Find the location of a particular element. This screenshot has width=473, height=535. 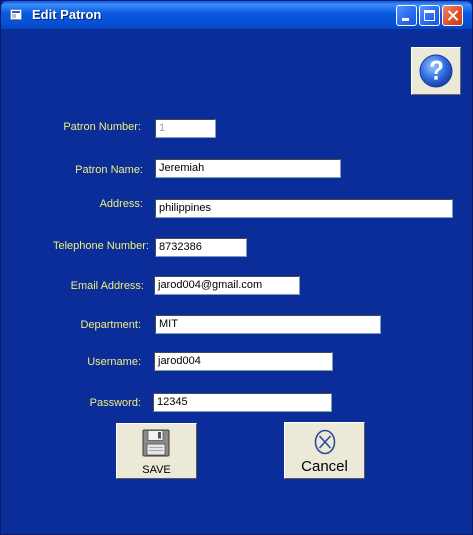

email-address-label: Email Address: is located at coordinates (107, 286).